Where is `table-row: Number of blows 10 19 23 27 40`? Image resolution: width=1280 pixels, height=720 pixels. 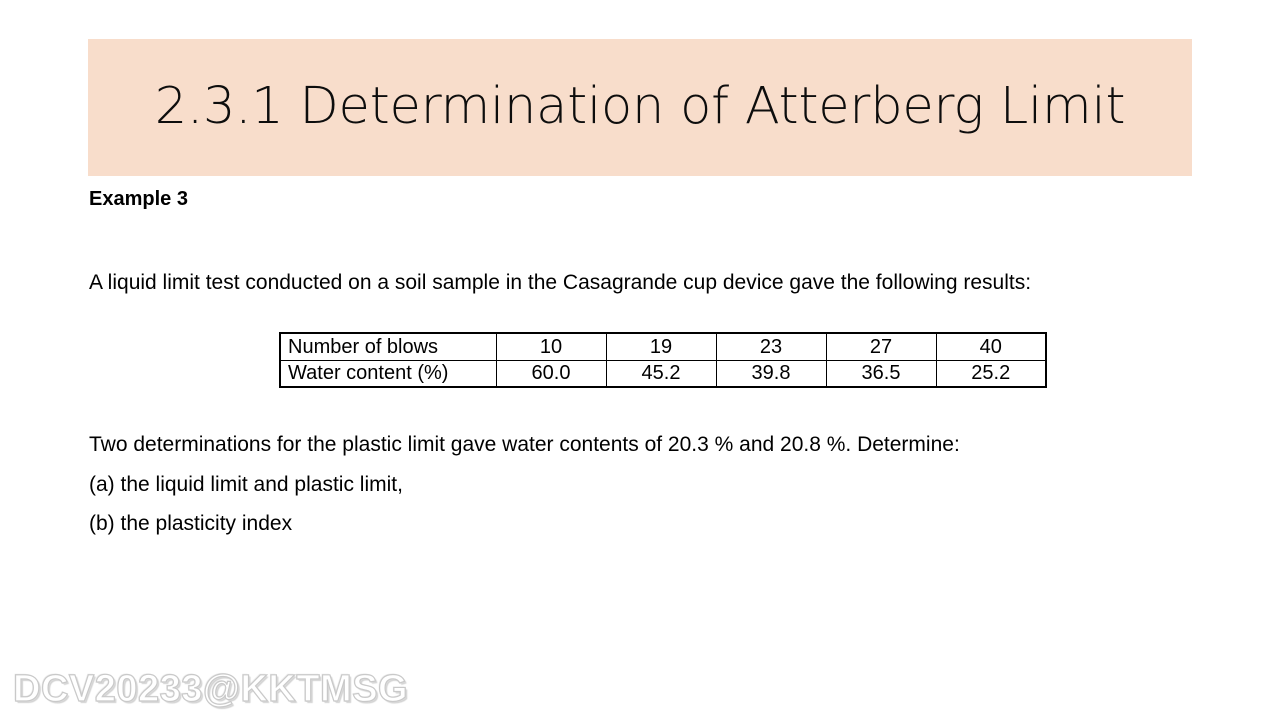 table-row: Number of blows 10 19 23 27 40 is located at coordinates (663, 346).